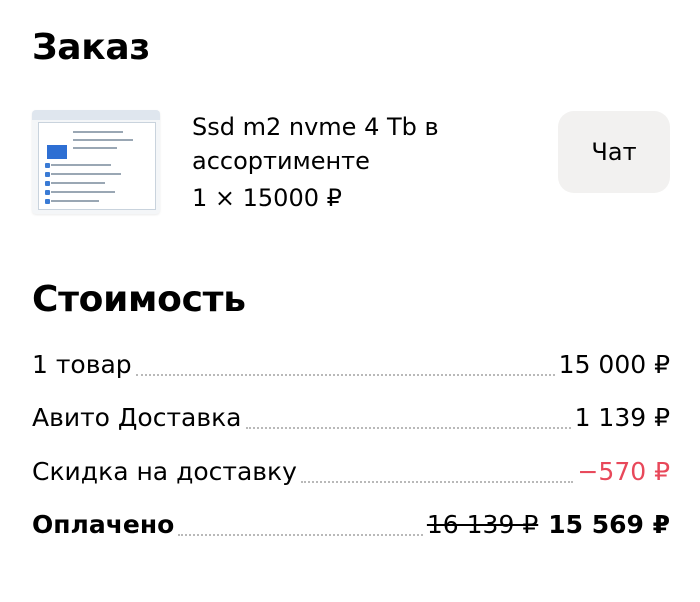 The height and width of the screenshot is (602, 700). Describe the element at coordinates (82, 364) in the screenshot. I see `cost-row-label: 1 товар` at that location.